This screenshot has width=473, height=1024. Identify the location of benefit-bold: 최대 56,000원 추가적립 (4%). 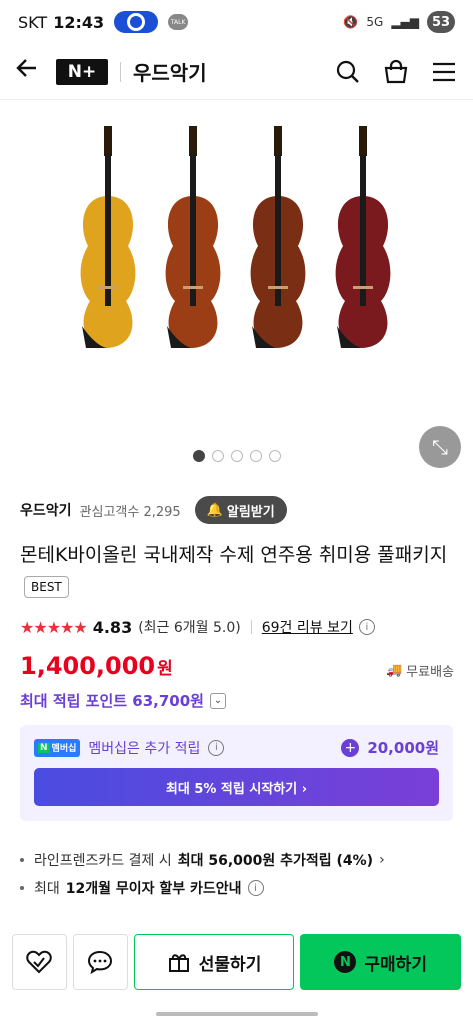
(275, 861).